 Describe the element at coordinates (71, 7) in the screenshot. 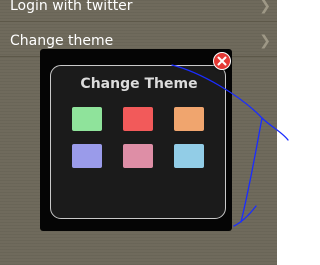

I see `menu-item-label: Login with twitter` at that location.